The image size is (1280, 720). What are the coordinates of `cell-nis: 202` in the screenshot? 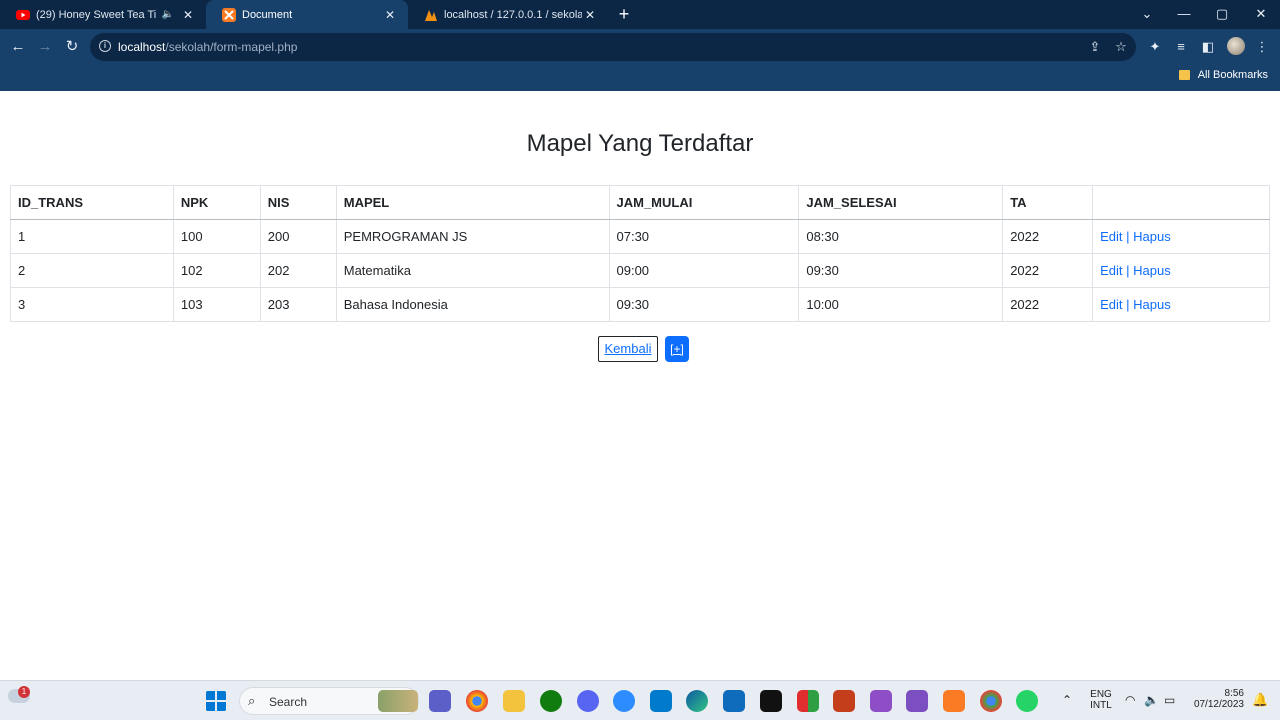 It's located at (298, 270).